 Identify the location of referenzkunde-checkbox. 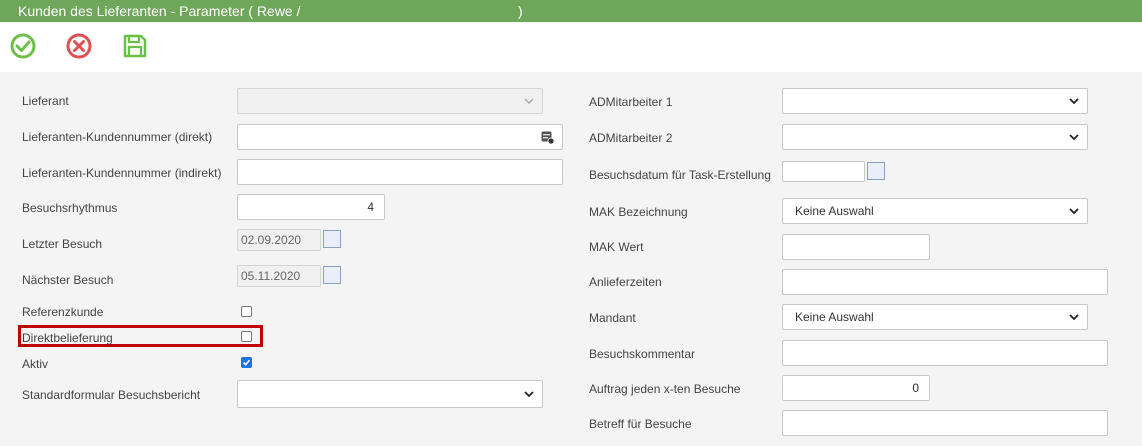
(246, 311).